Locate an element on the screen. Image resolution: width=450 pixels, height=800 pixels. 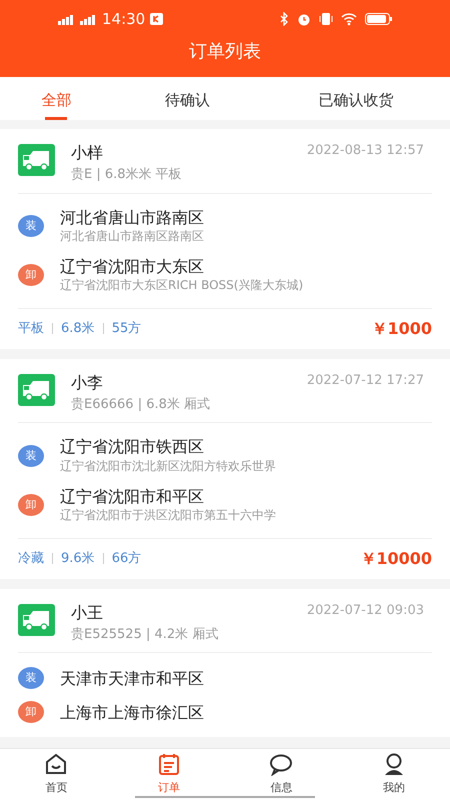
nav-tab: 订单 is located at coordinates (168, 774).